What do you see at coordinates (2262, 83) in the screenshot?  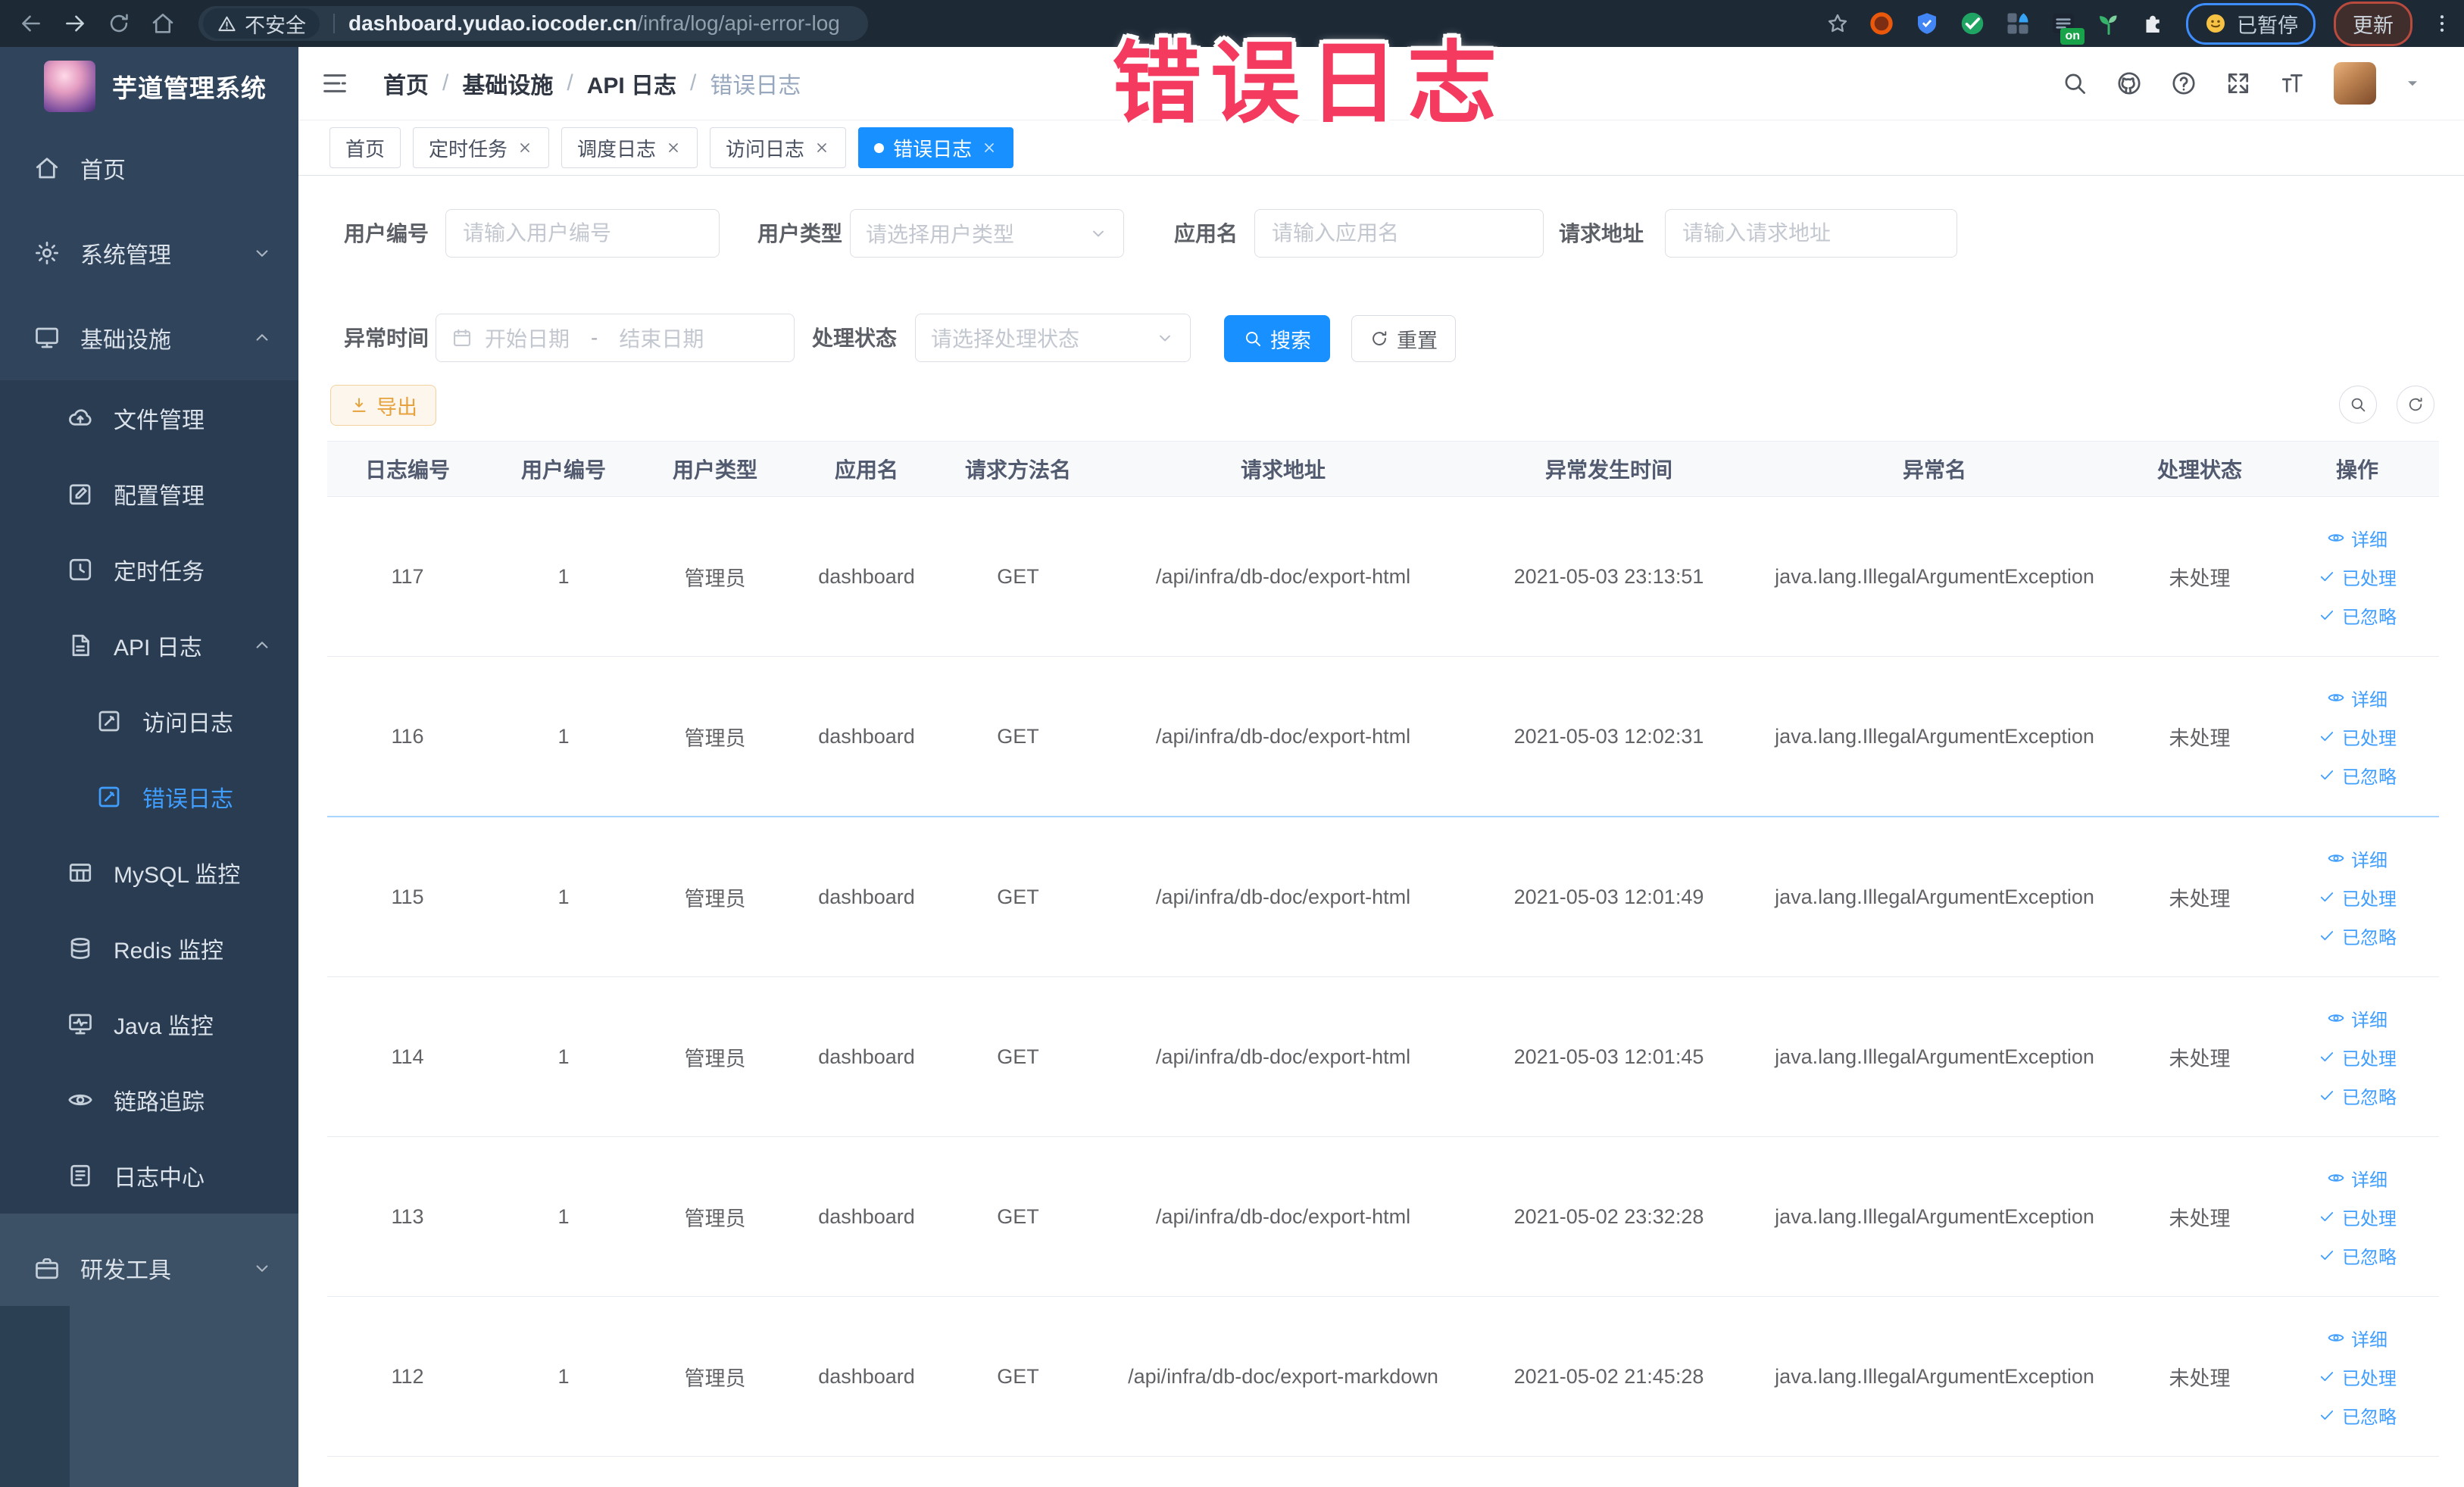 I see `navbar-right` at bounding box center [2262, 83].